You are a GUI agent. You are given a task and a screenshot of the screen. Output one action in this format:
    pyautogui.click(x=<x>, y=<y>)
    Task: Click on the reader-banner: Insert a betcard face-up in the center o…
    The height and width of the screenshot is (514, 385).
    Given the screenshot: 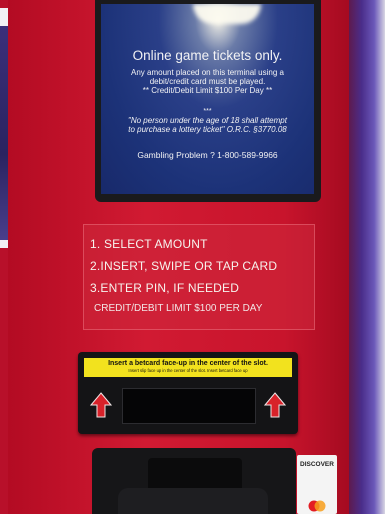 What is the action you would take?
    pyautogui.click(x=188, y=367)
    